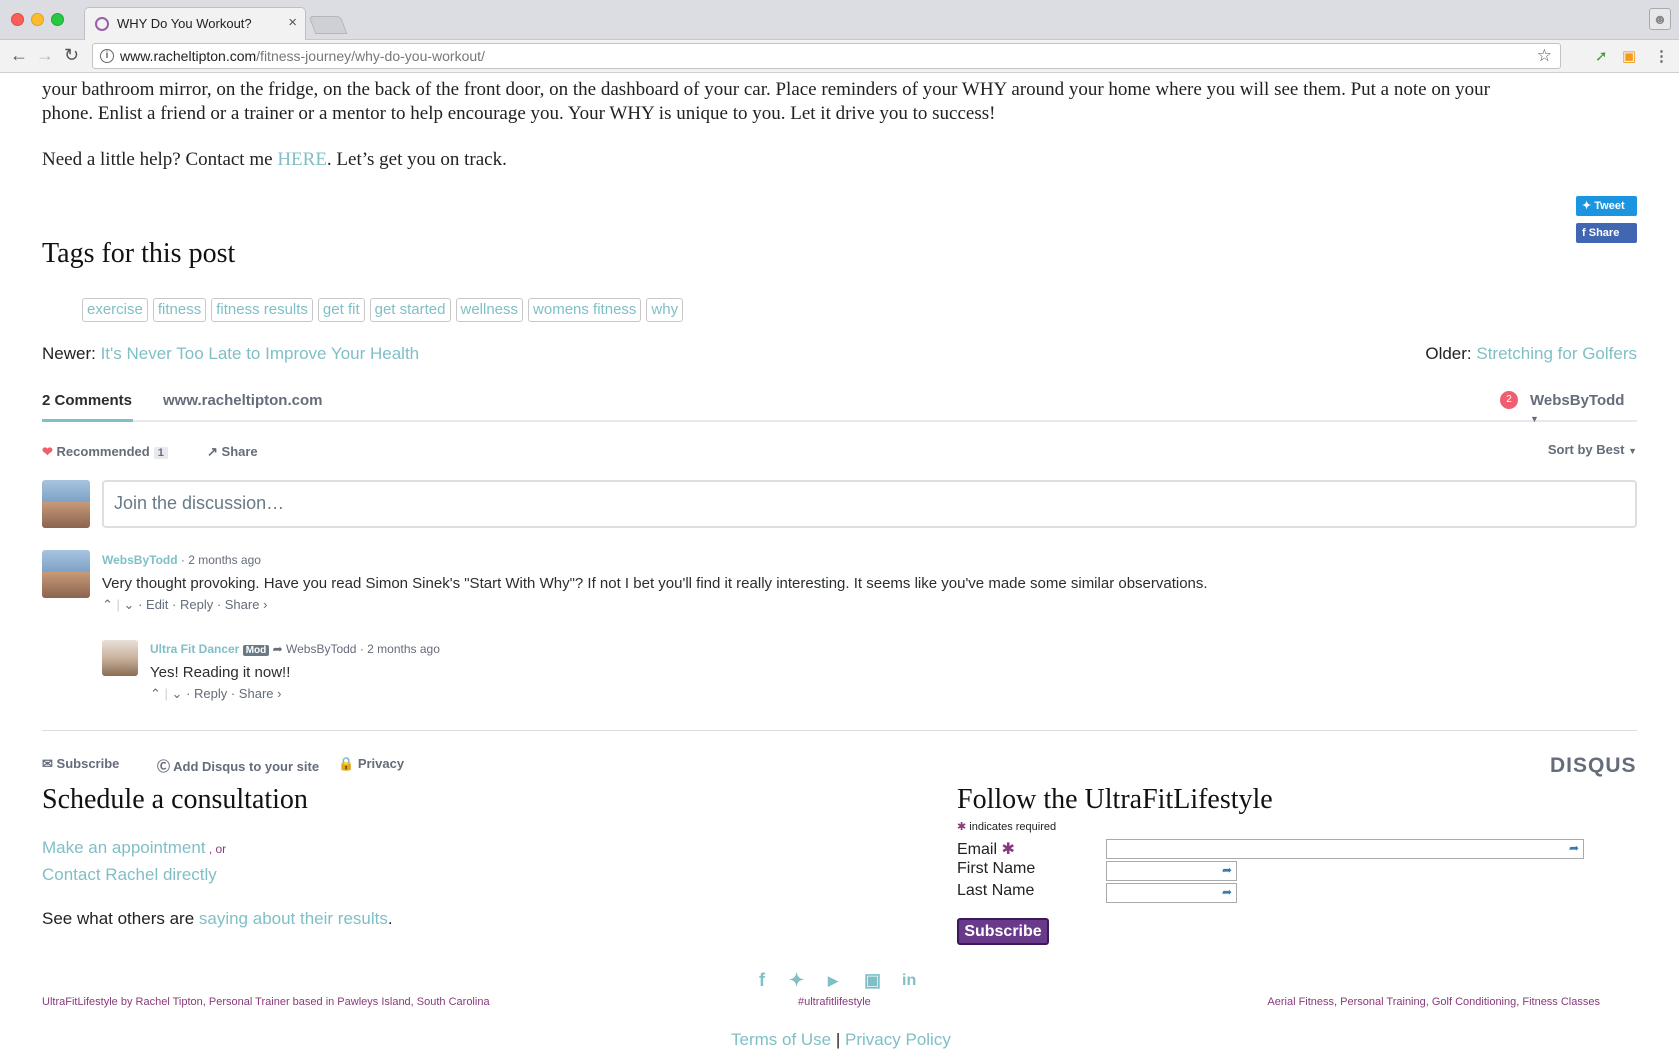 This screenshot has width=1679, height=1050. What do you see at coordinates (416, 159) in the screenshot?
I see `help-suffix: . Let’s get you on track.` at bounding box center [416, 159].